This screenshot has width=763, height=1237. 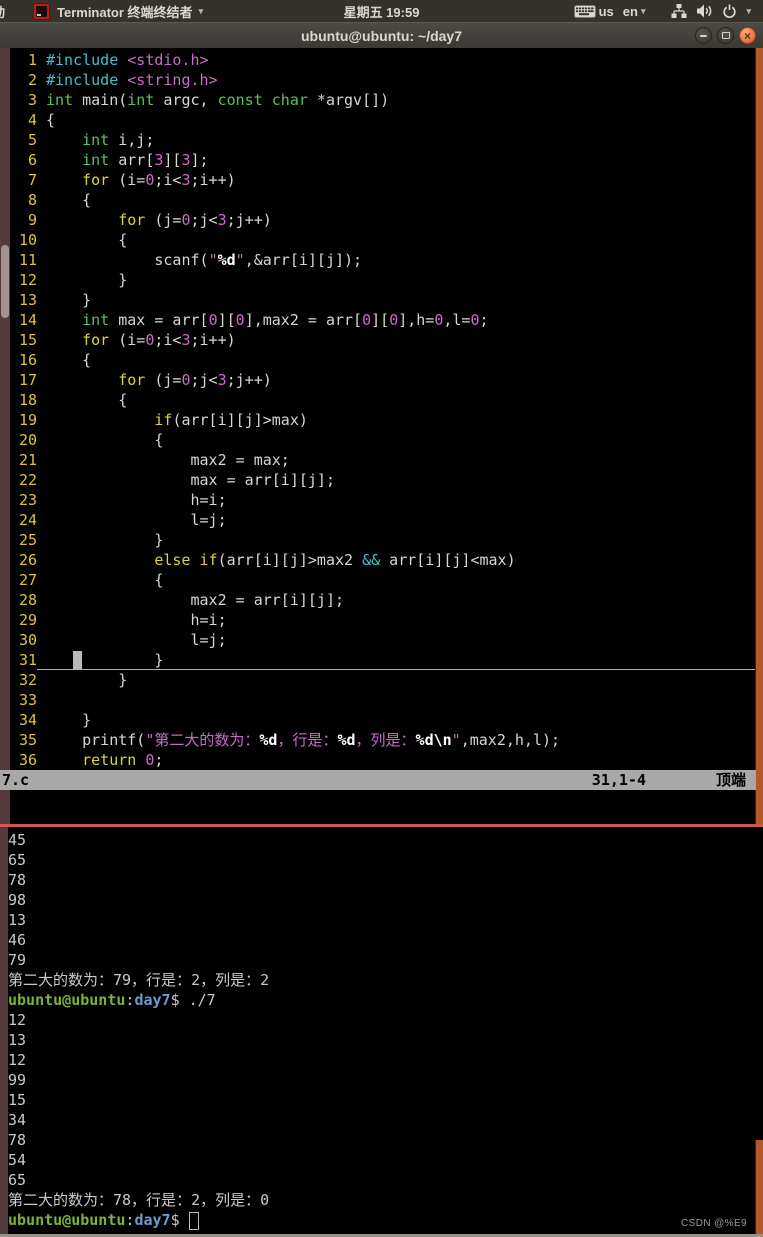 I want to click on text-segment: ;i<, so click(x=168, y=180).